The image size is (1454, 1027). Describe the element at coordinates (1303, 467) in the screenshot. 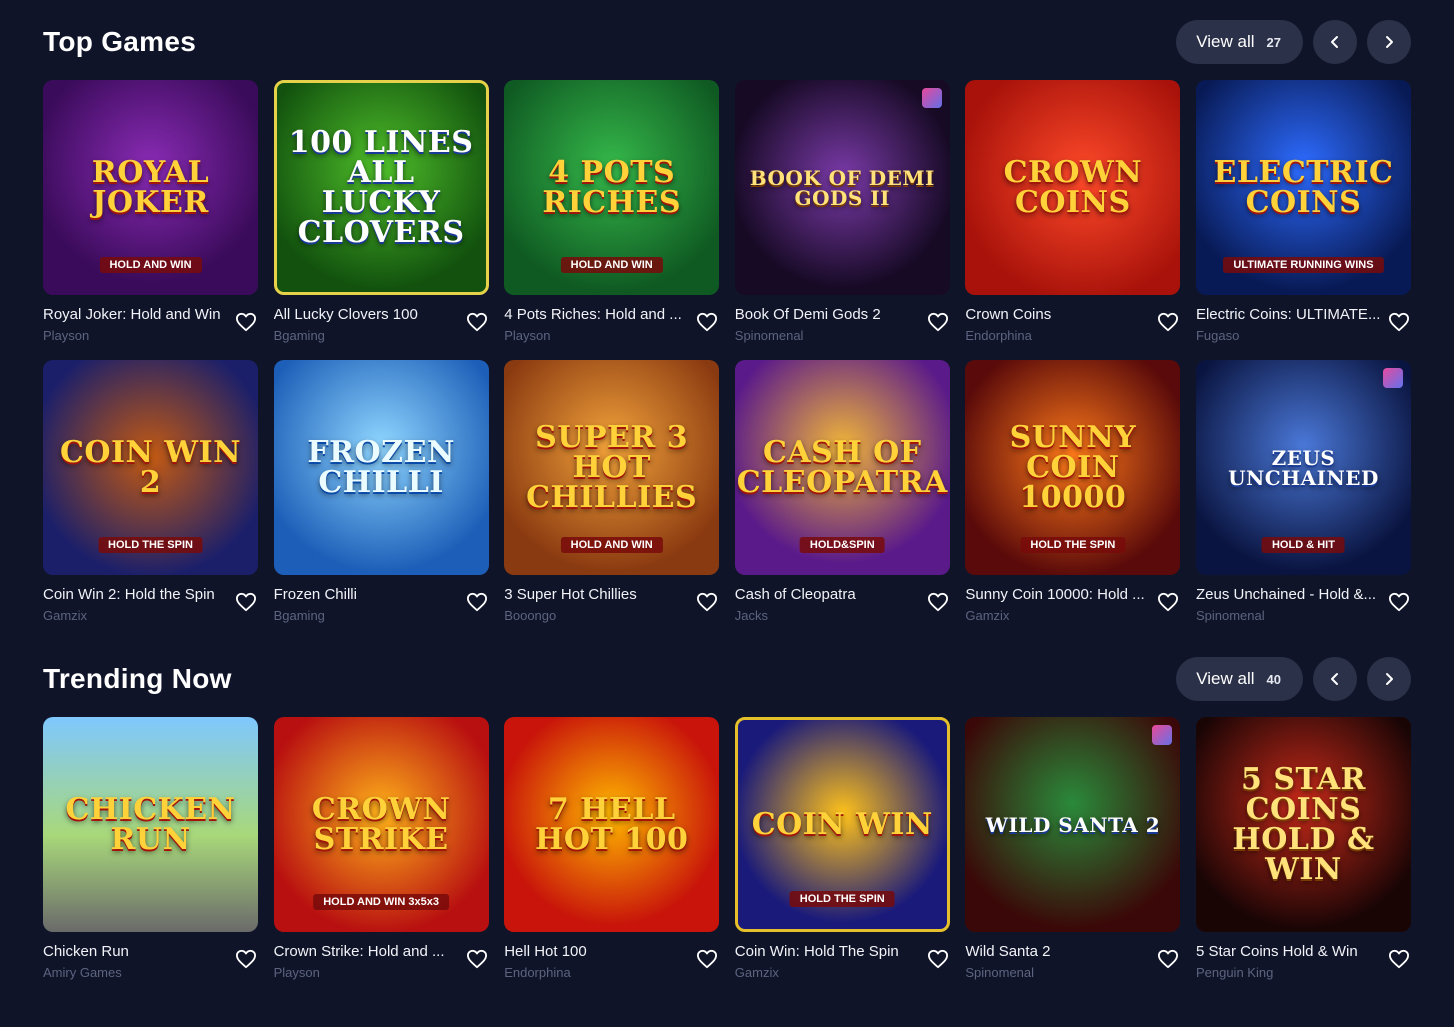

I see `game-thumbnail: ZEUS UNCHAINED HOLD & HIT` at that location.